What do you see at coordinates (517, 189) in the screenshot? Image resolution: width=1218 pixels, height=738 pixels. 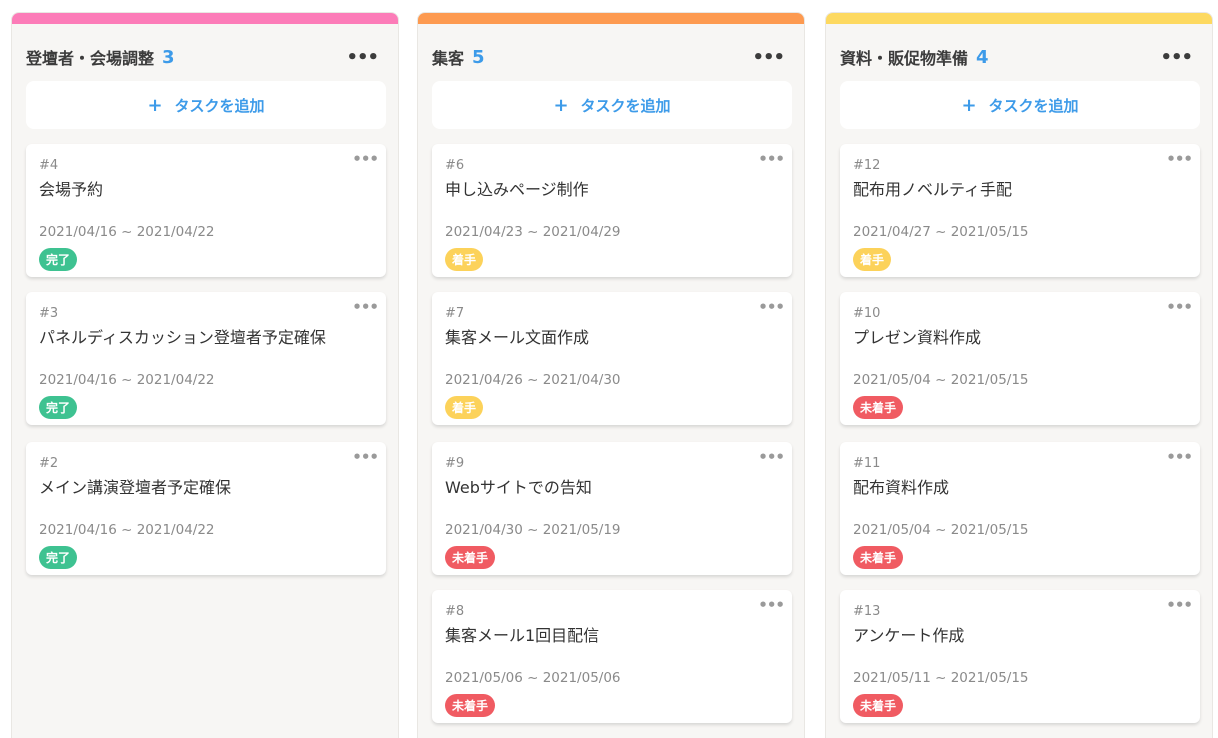 I see `task-title: 申し込みページ制作` at bounding box center [517, 189].